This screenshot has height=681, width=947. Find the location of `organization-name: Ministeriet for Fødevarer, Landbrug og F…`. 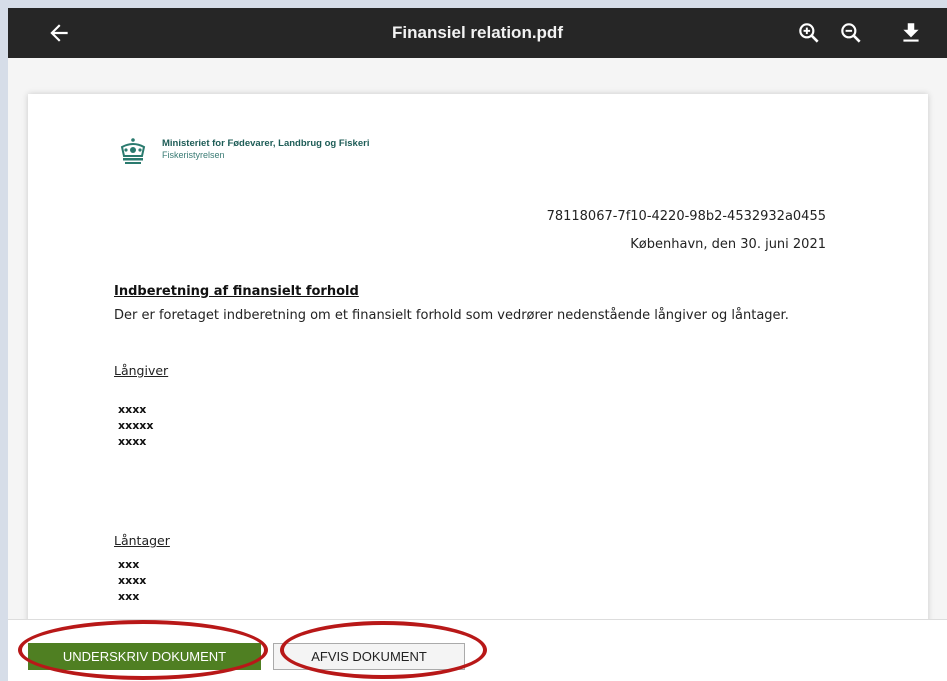

organization-name: Ministeriet for Fødevarer, Landbrug og F… is located at coordinates (266, 143).